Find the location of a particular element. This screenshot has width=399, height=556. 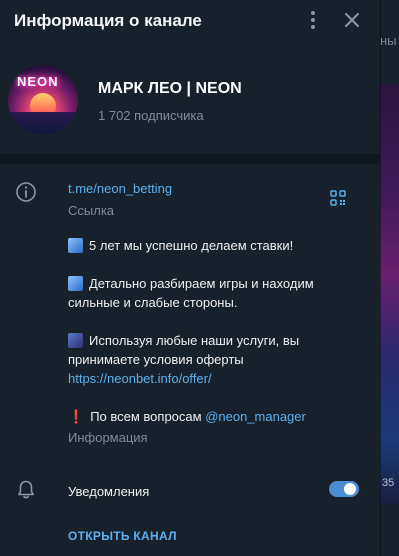

link-caption: Ссылка is located at coordinates (91, 210).